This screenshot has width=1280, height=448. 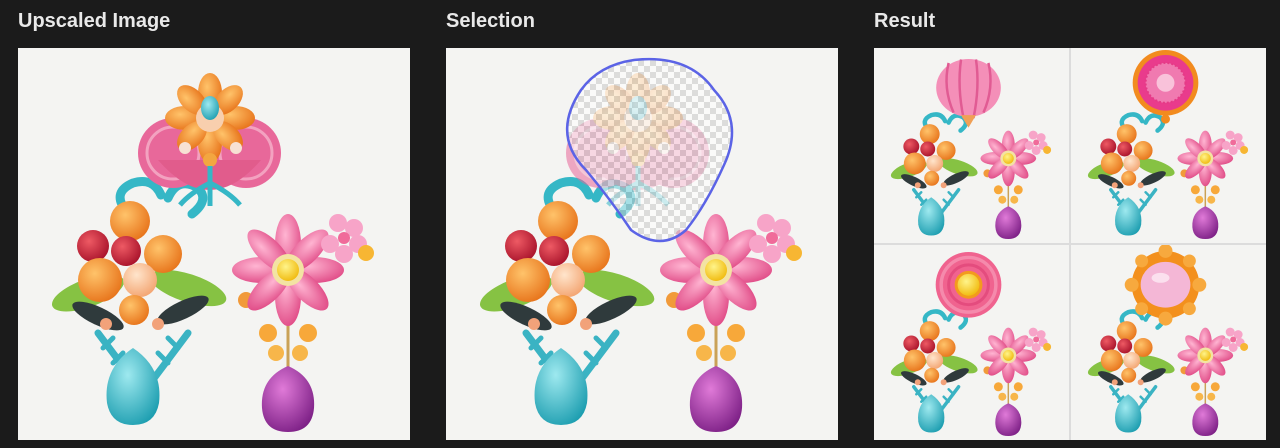 I want to click on result-title: Result, so click(x=905, y=21).